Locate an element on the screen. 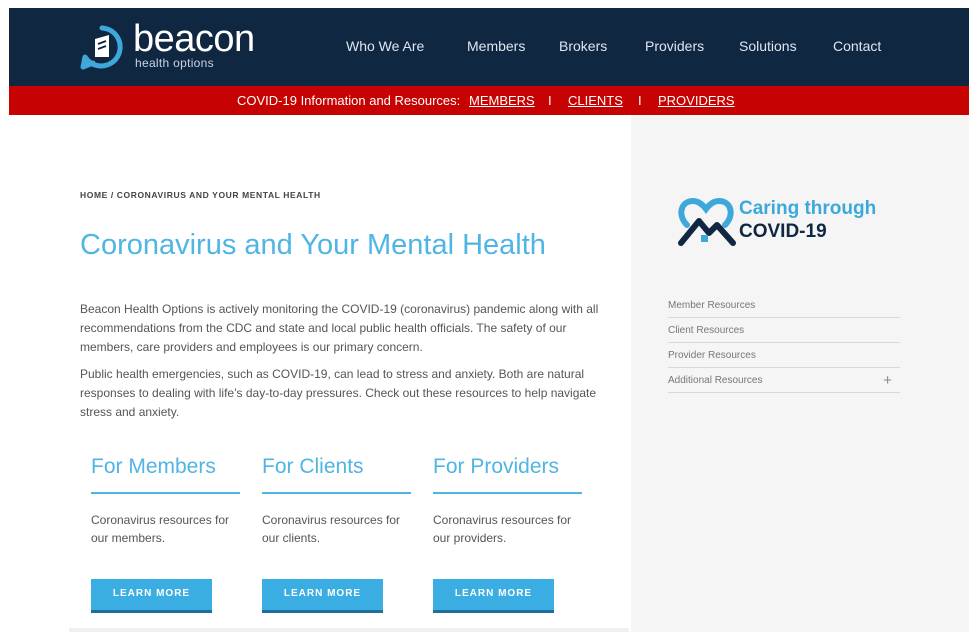 The image size is (969, 632). logo-tagline: health options is located at coordinates (174, 63).